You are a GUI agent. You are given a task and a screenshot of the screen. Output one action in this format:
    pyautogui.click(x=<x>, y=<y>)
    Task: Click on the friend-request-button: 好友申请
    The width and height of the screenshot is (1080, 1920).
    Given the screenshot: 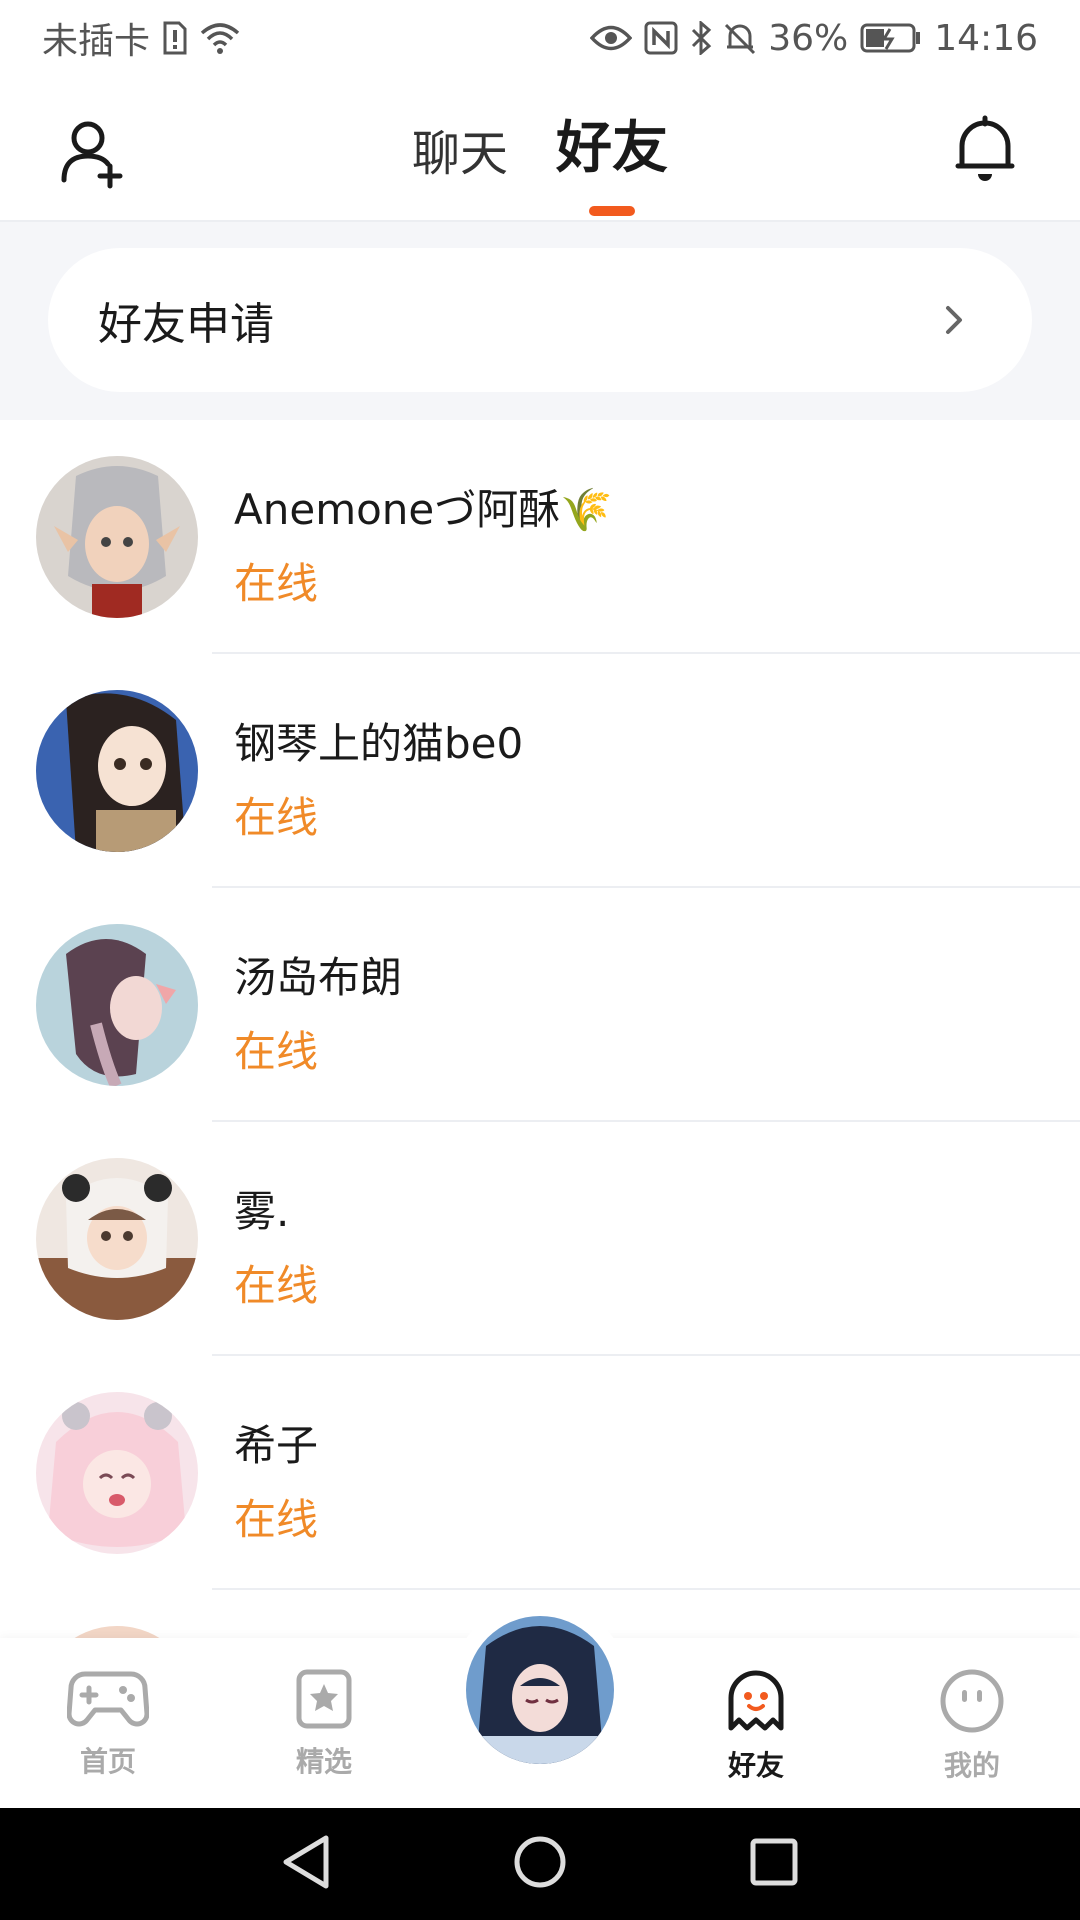 What is the action you would take?
    pyautogui.click(x=540, y=320)
    